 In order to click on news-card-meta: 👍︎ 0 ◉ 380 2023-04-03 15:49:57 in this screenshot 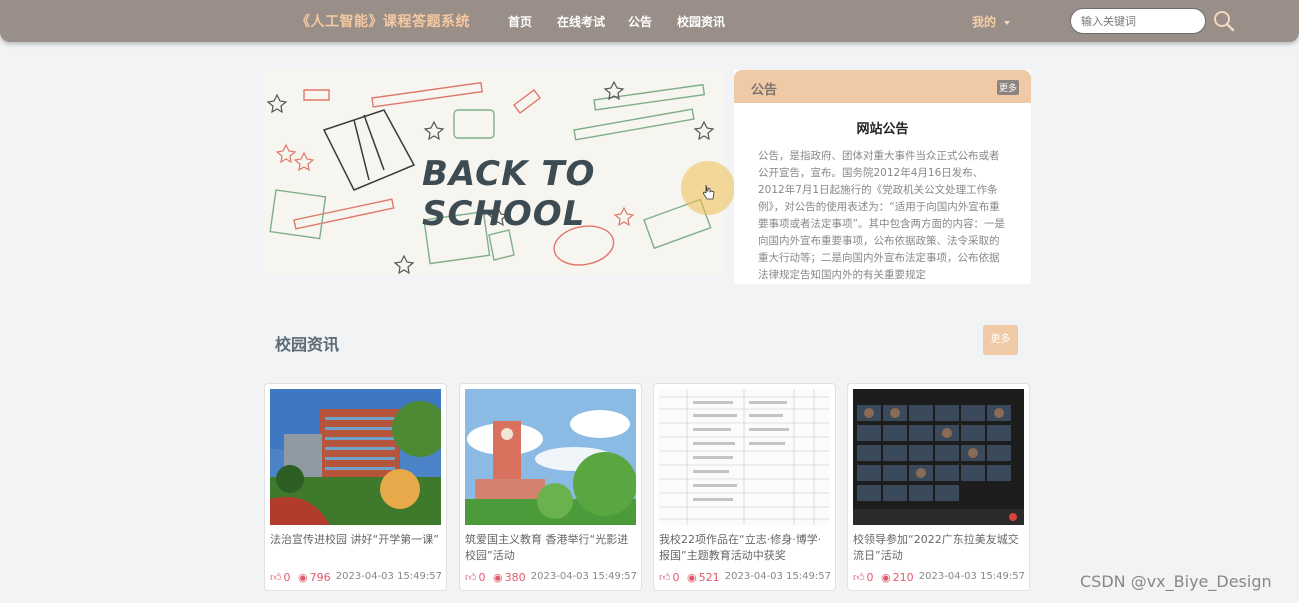, I will do `click(551, 577)`.